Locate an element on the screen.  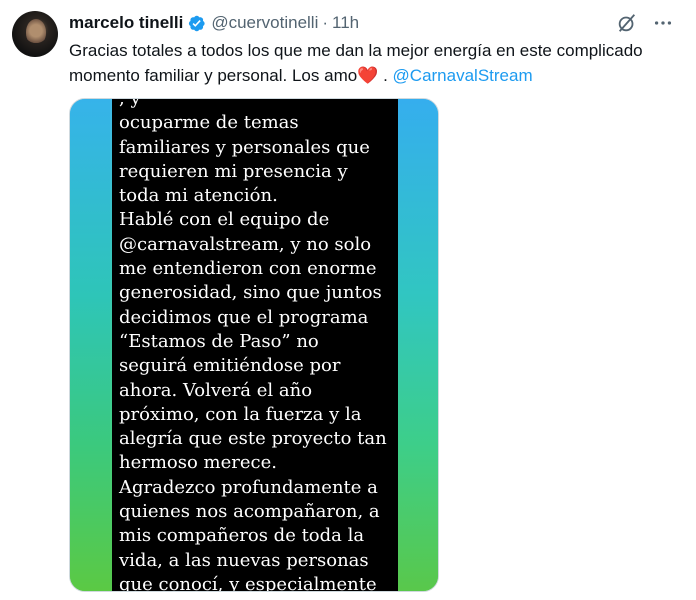
gradient-edge-right is located at coordinates (418, 345).